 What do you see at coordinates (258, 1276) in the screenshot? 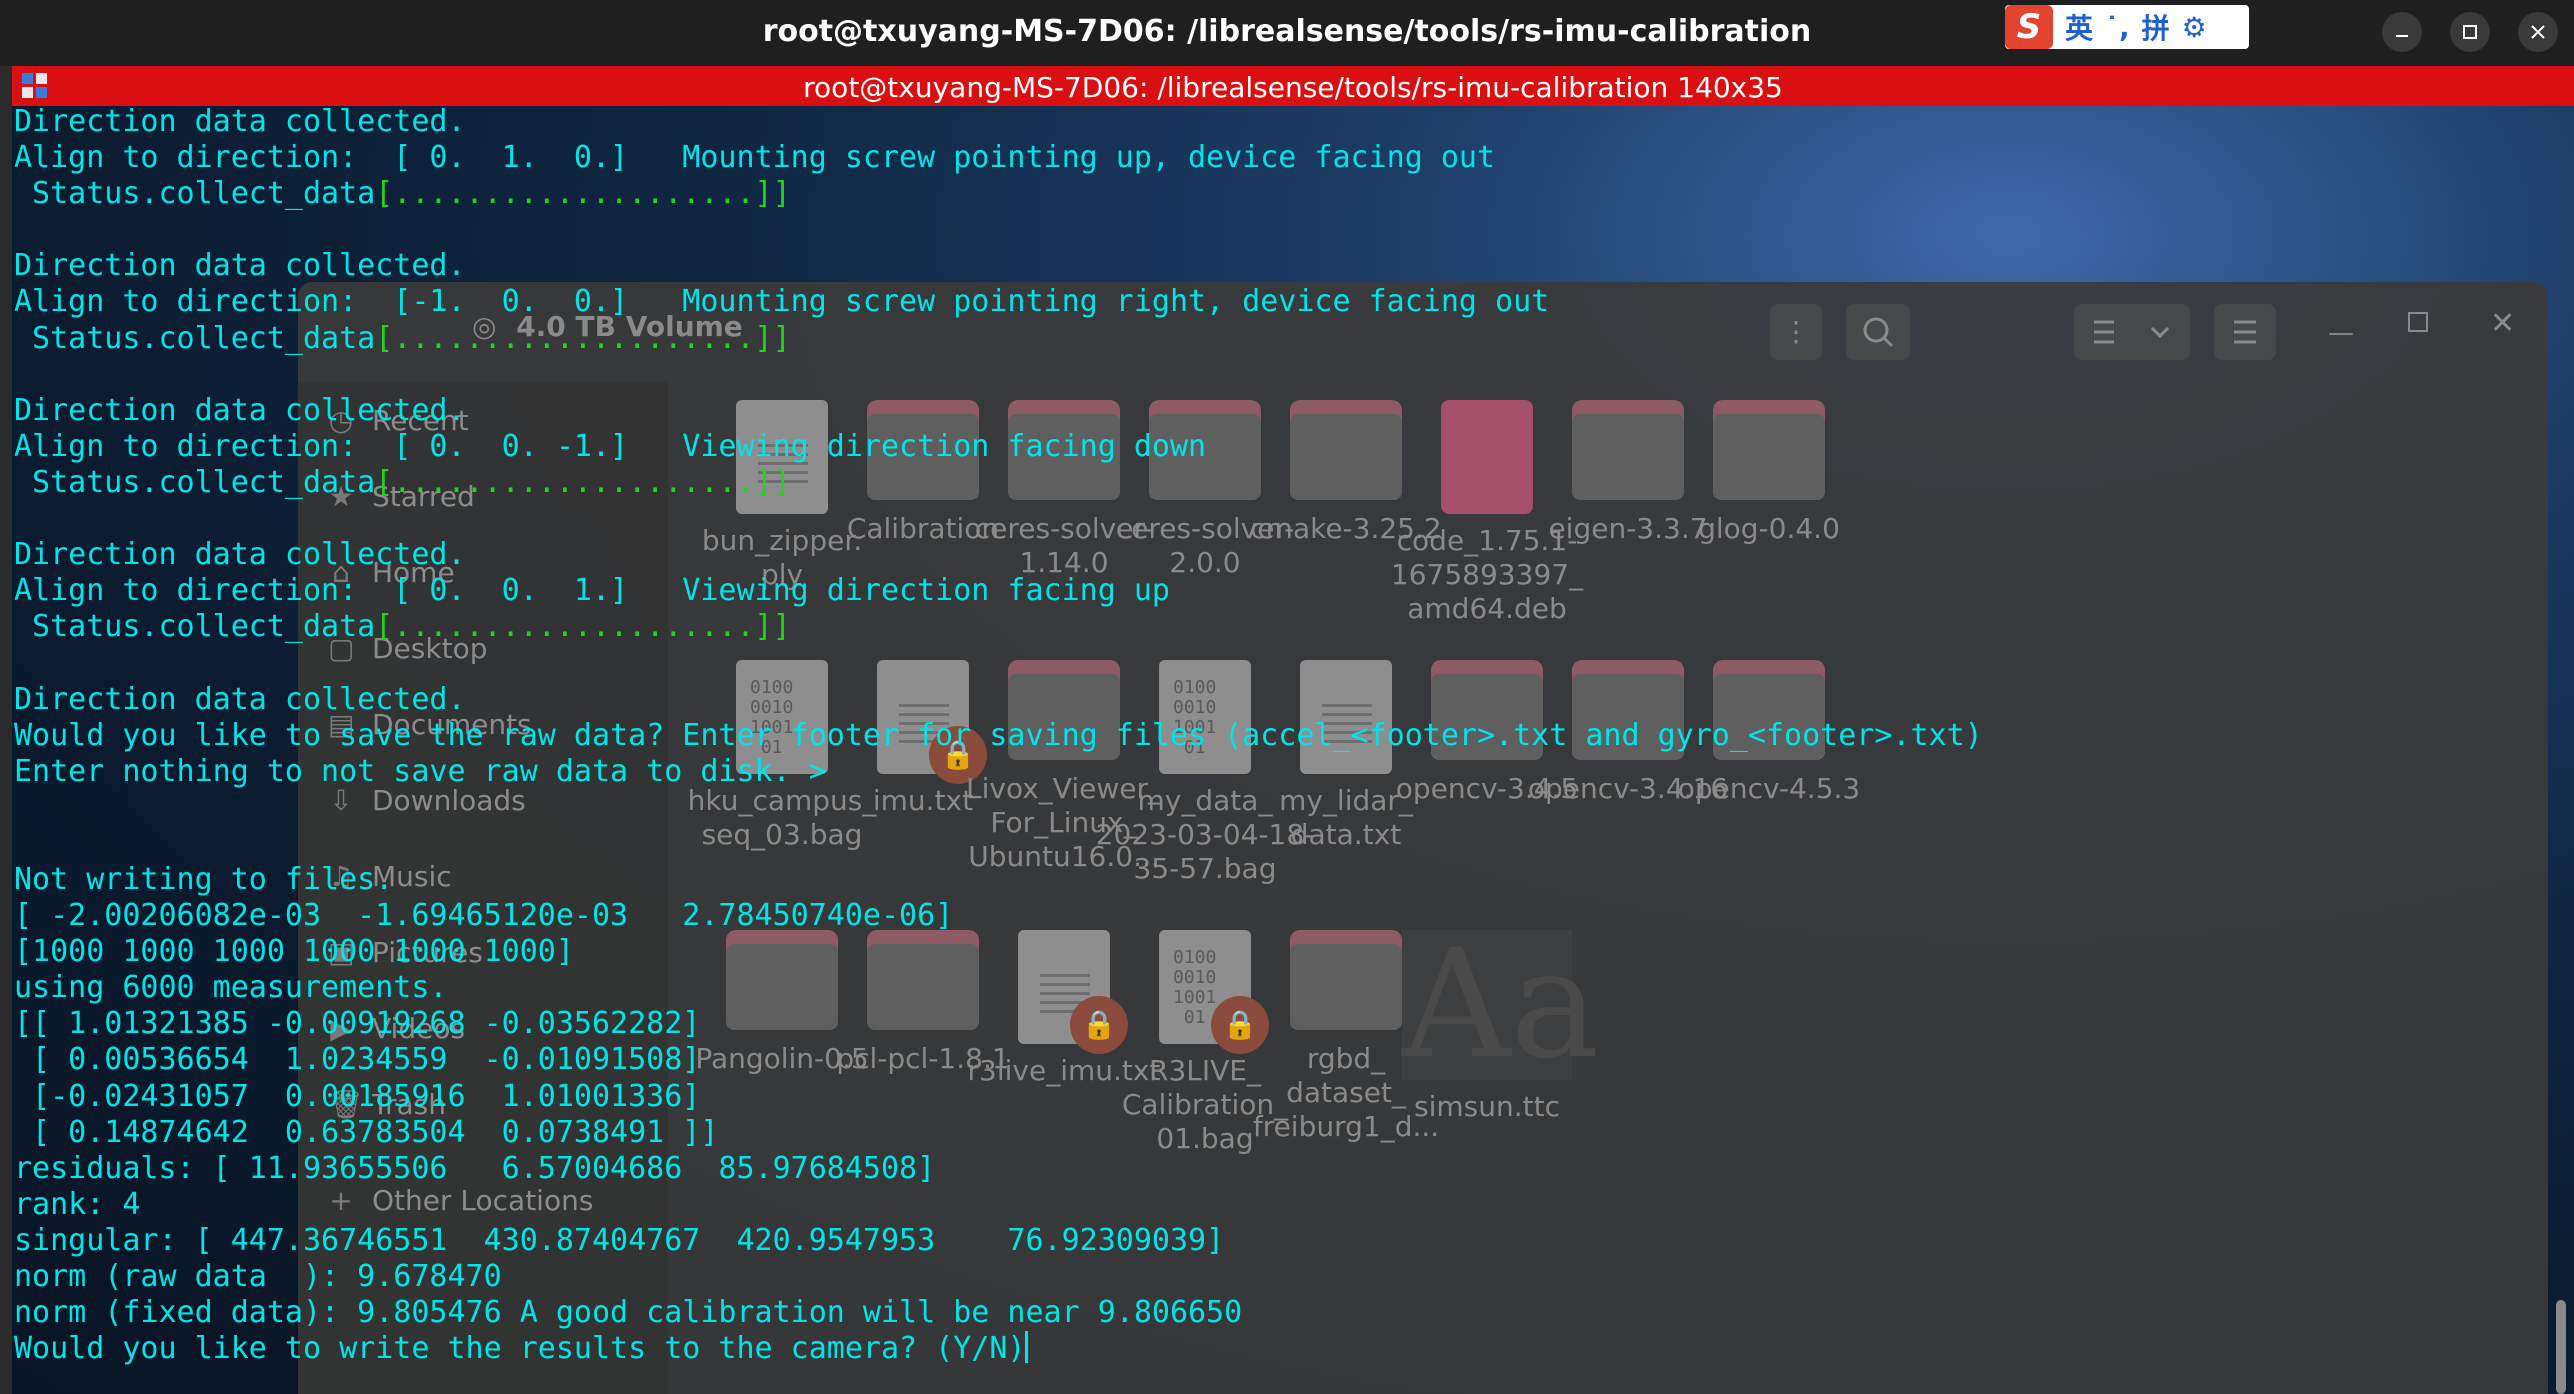
I see `terminal-line: norm (raw data ): 9.678470` at bounding box center [258, 1276].